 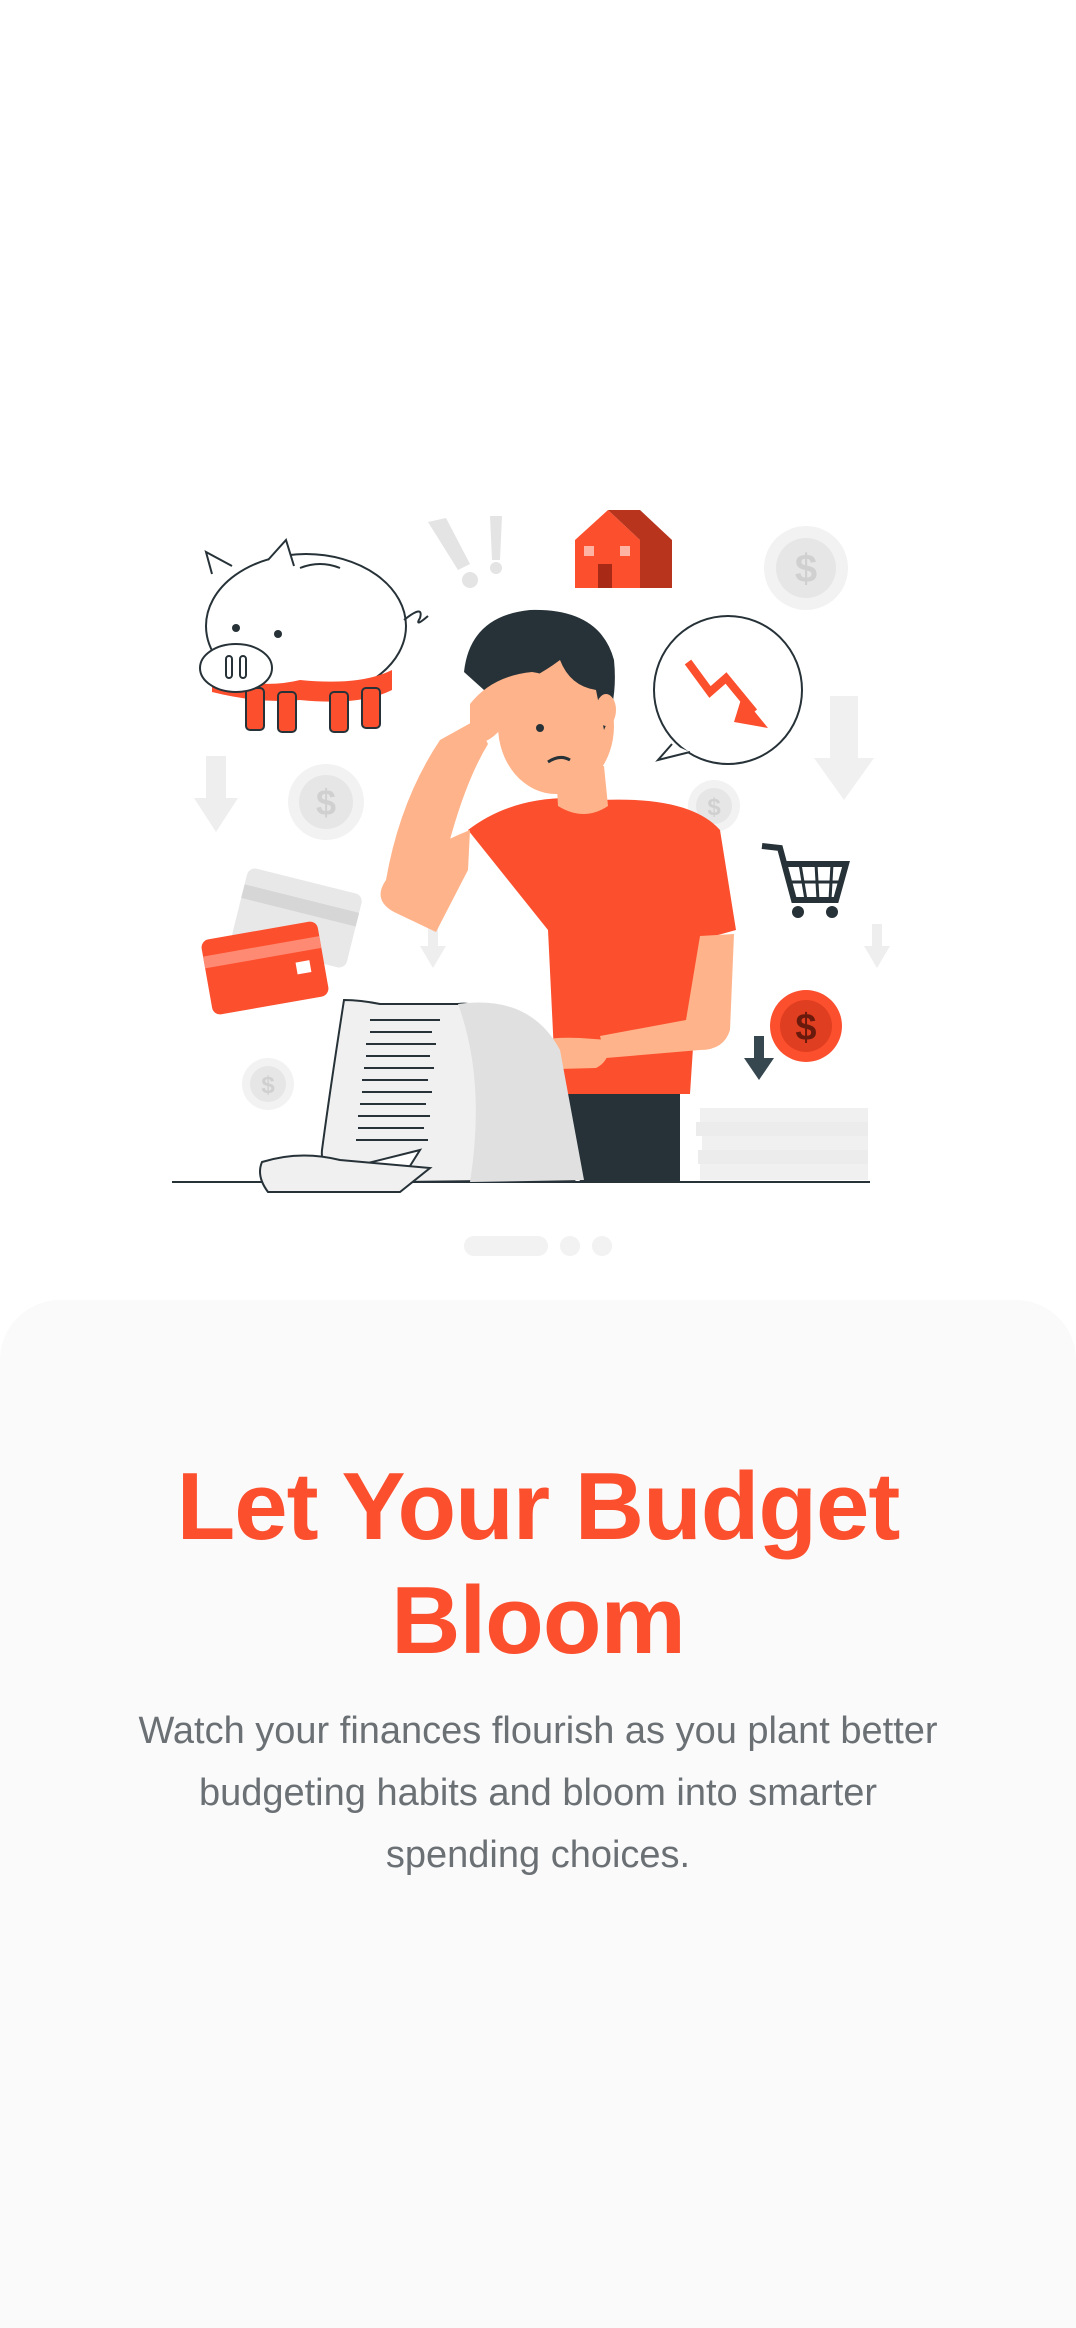 What do you see at coordinates (465, 552) in the screenshot?
I see `exclamation-icon` at bounding box center [465, 552].